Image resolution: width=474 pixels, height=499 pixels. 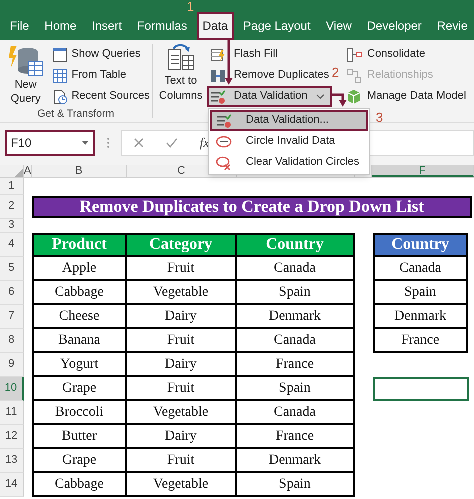 What do you see at coordinates (12, 413) in the screenshot?
I see `row-header: 11` at bounding box center [12, 413].